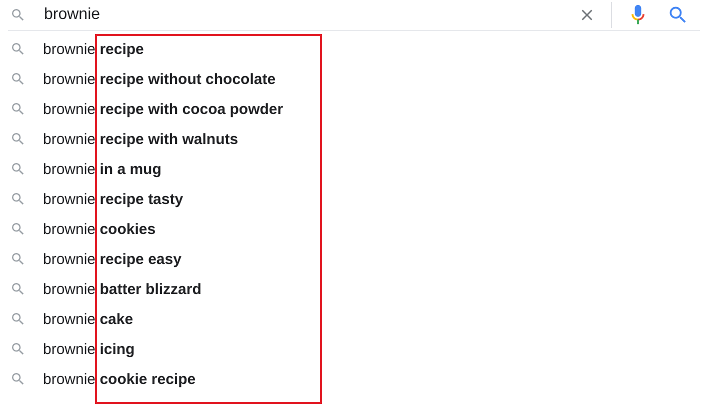  I want to click on suggestion-item: brownie cookies, so click(99, 229).